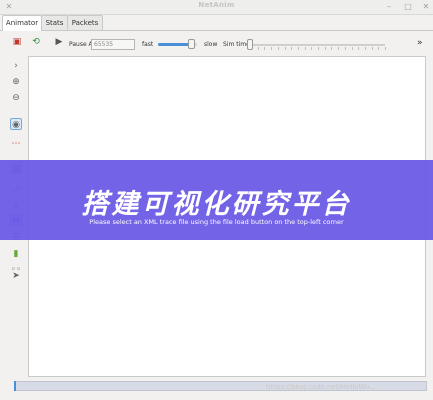  What do you see at coordinates (16, 82) in the screenshot?
I see `zoom-in-icon: ⊕` at bounding box center [16, 82].